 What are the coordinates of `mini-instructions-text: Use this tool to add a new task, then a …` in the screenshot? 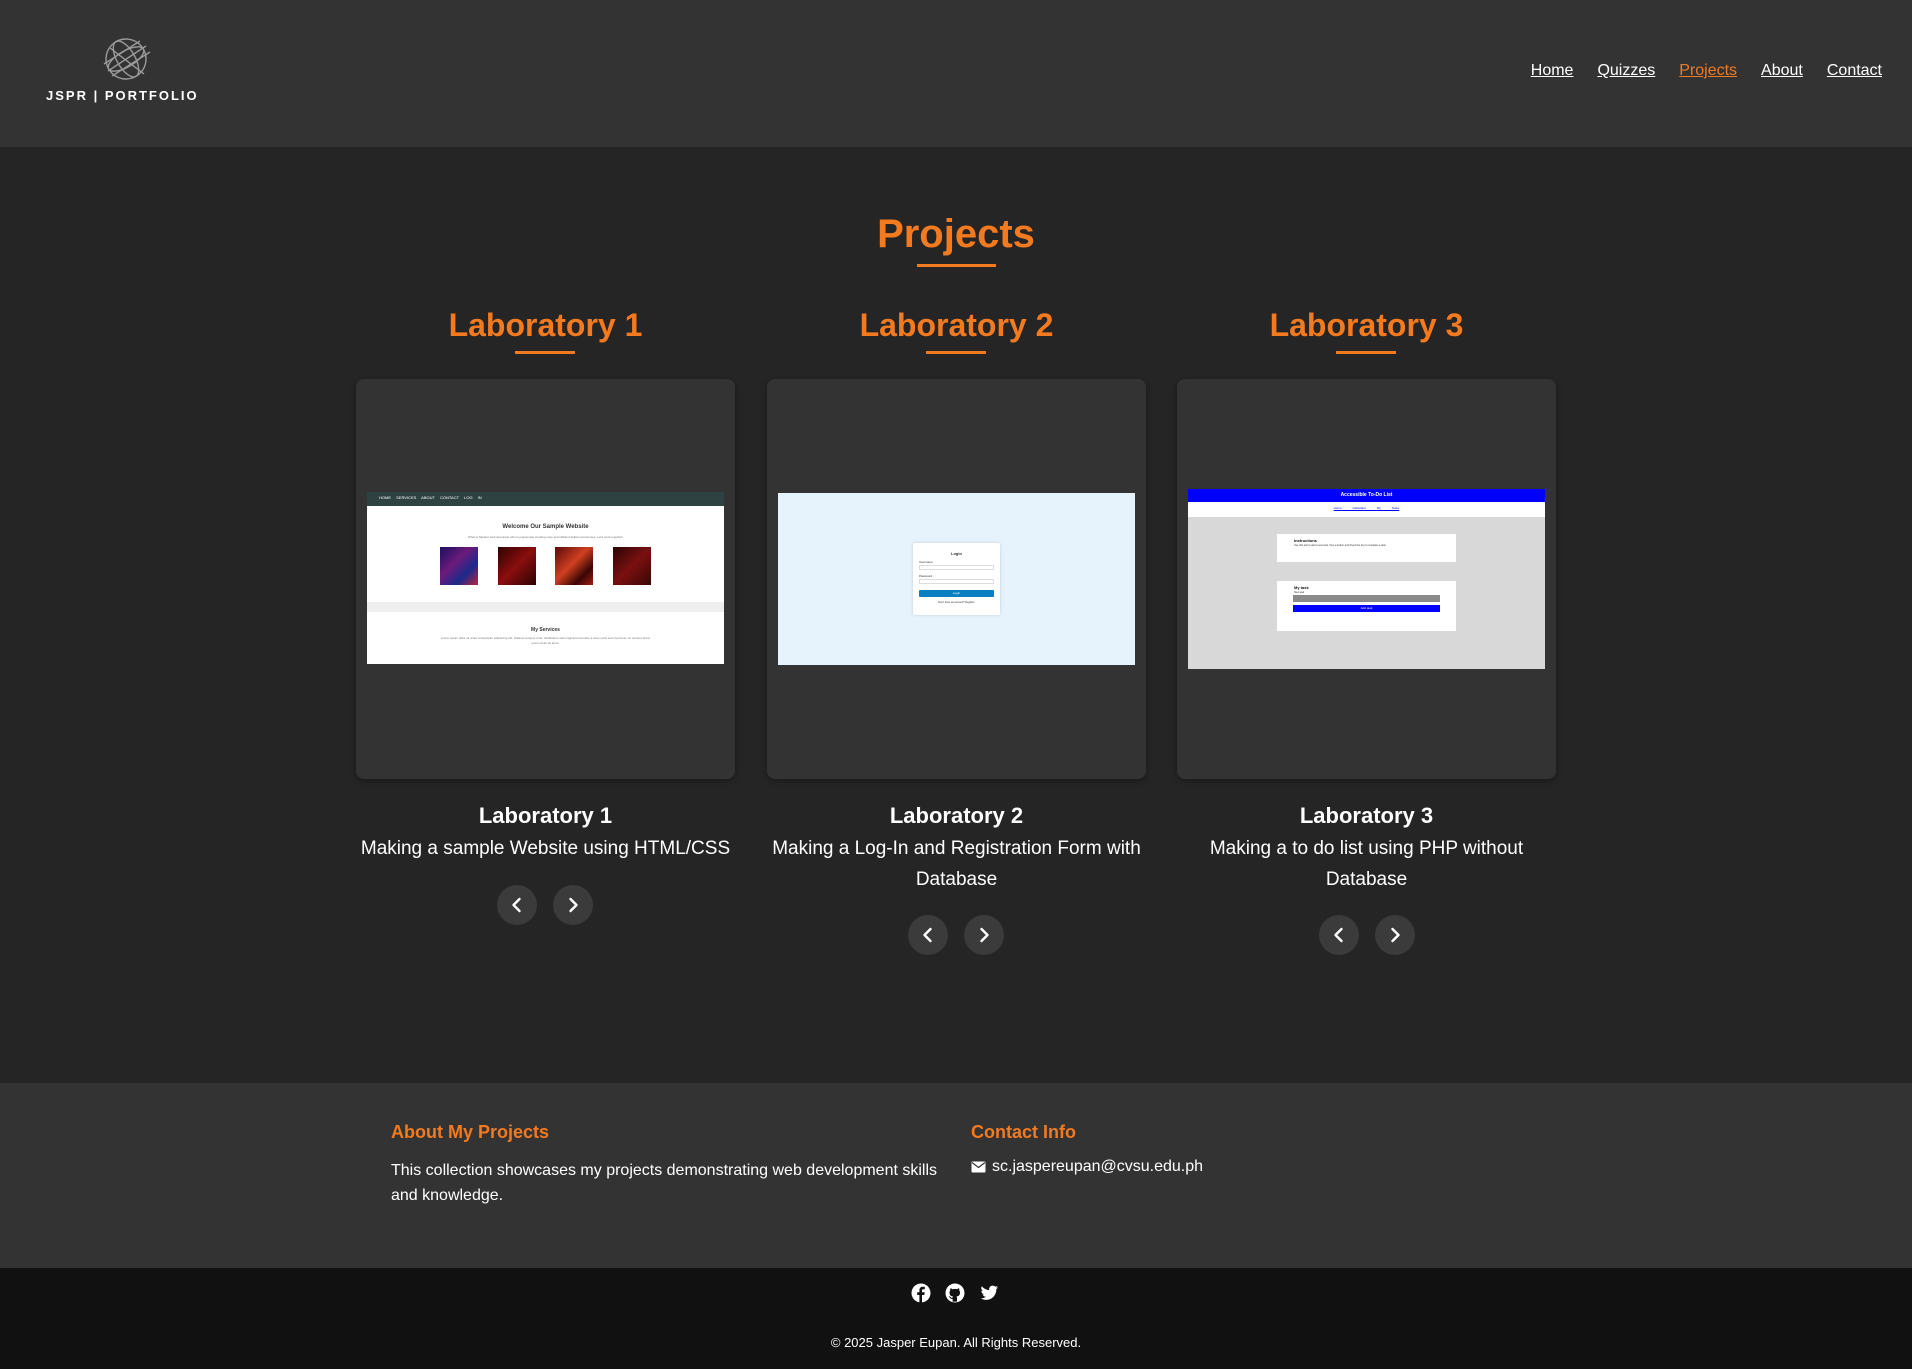 It's located at (1340, 545).